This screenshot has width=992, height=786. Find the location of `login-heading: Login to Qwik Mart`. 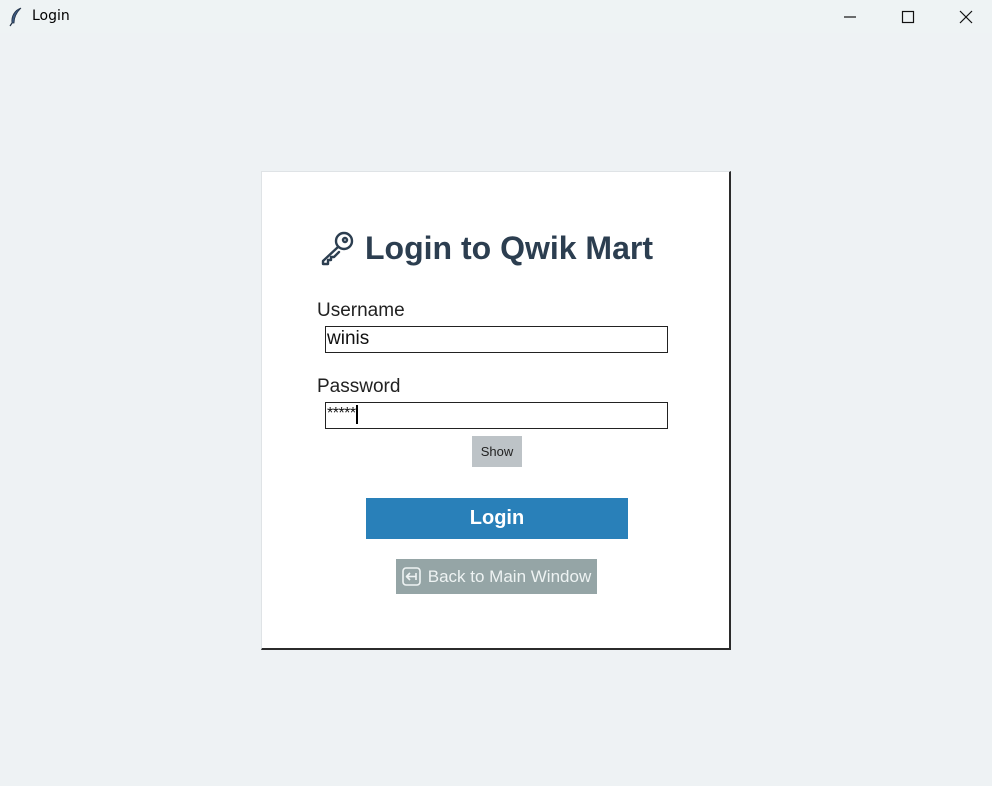

login-heading: Login to Qwik Mart is located at coordinates (485, 248).